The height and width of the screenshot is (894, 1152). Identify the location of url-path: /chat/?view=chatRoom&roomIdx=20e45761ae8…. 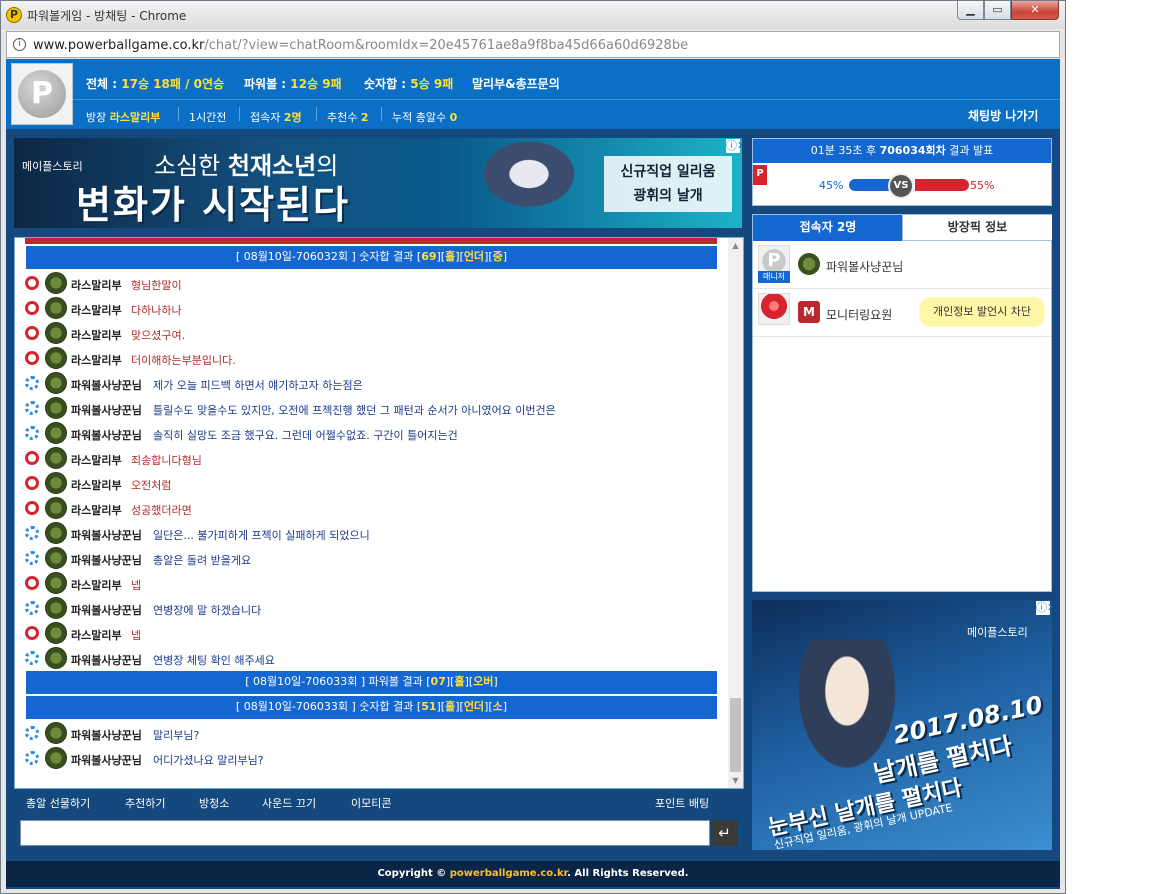
(446, 45).